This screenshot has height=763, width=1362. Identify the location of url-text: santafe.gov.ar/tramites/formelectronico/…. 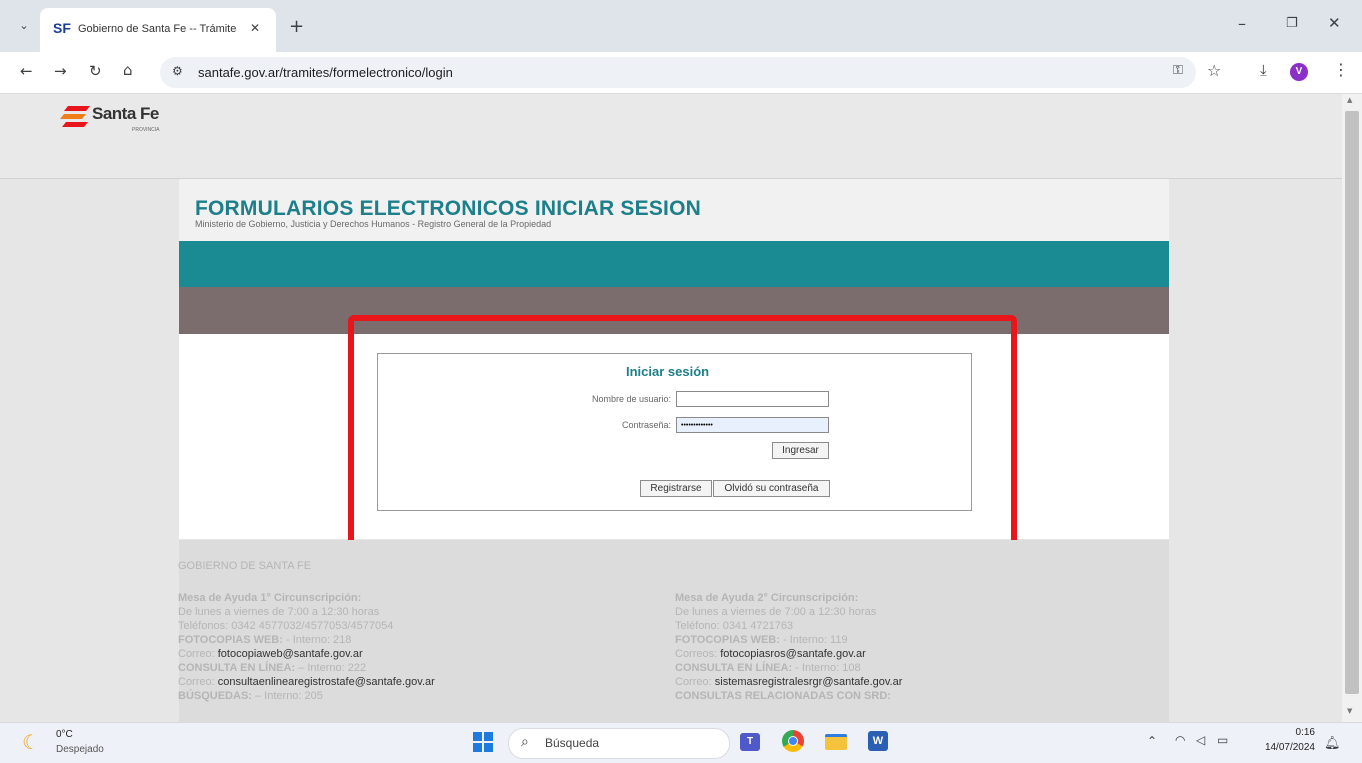
(325, 72).